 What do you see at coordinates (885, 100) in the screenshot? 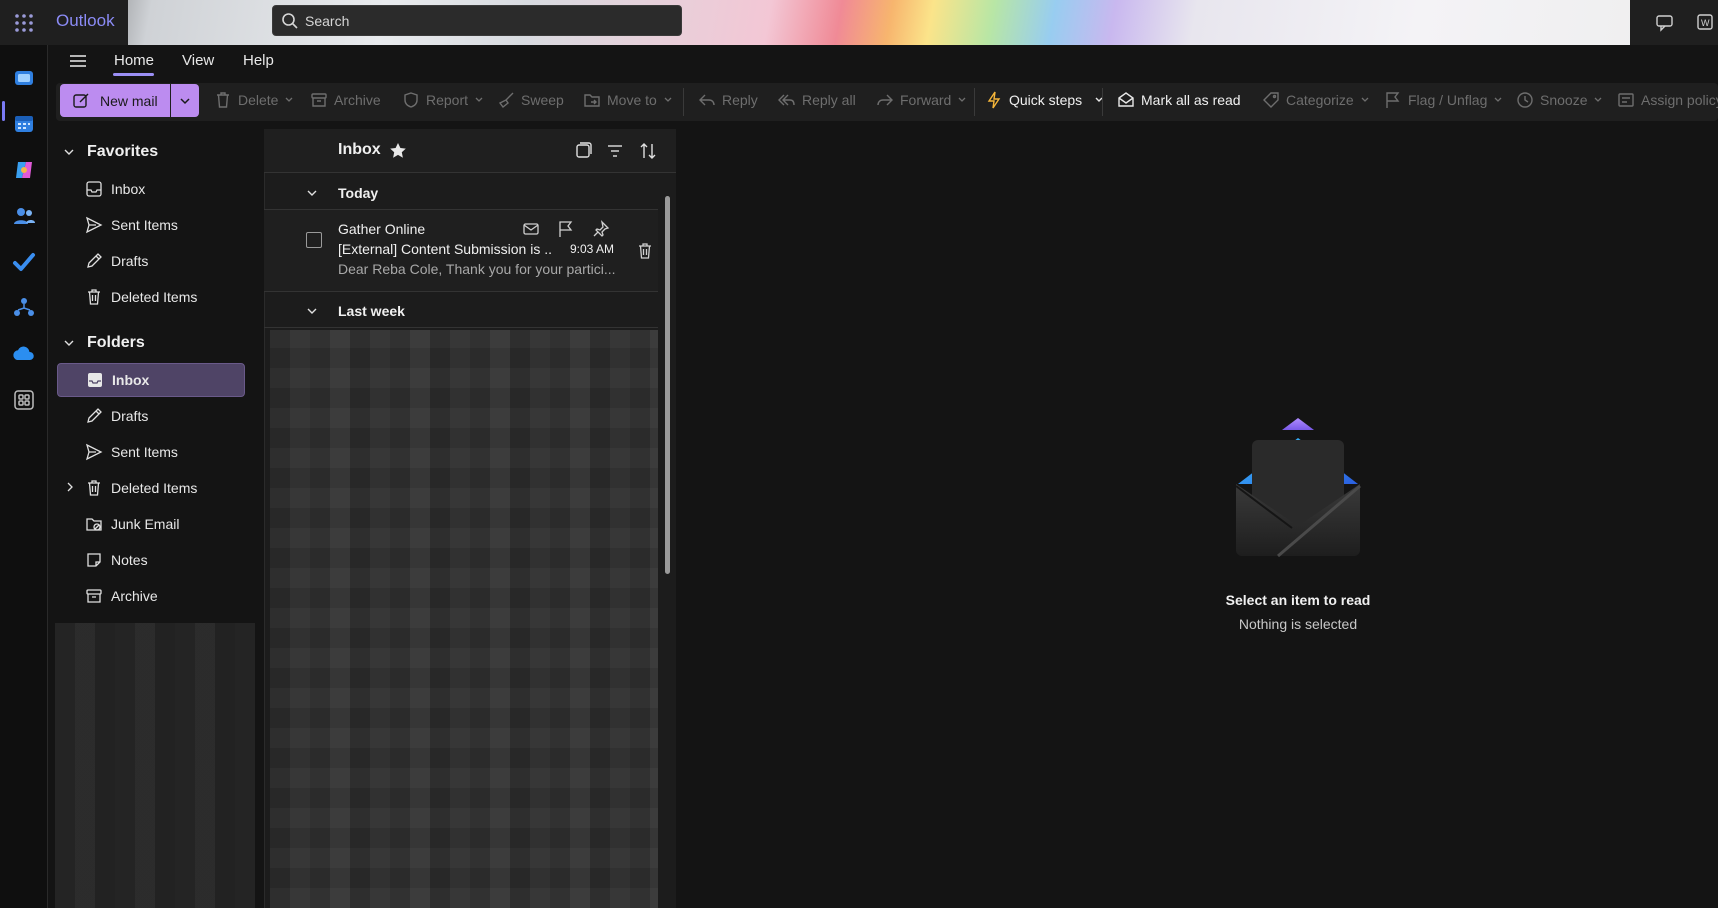
I see `forward-icon` at bounding box center [885, 100].